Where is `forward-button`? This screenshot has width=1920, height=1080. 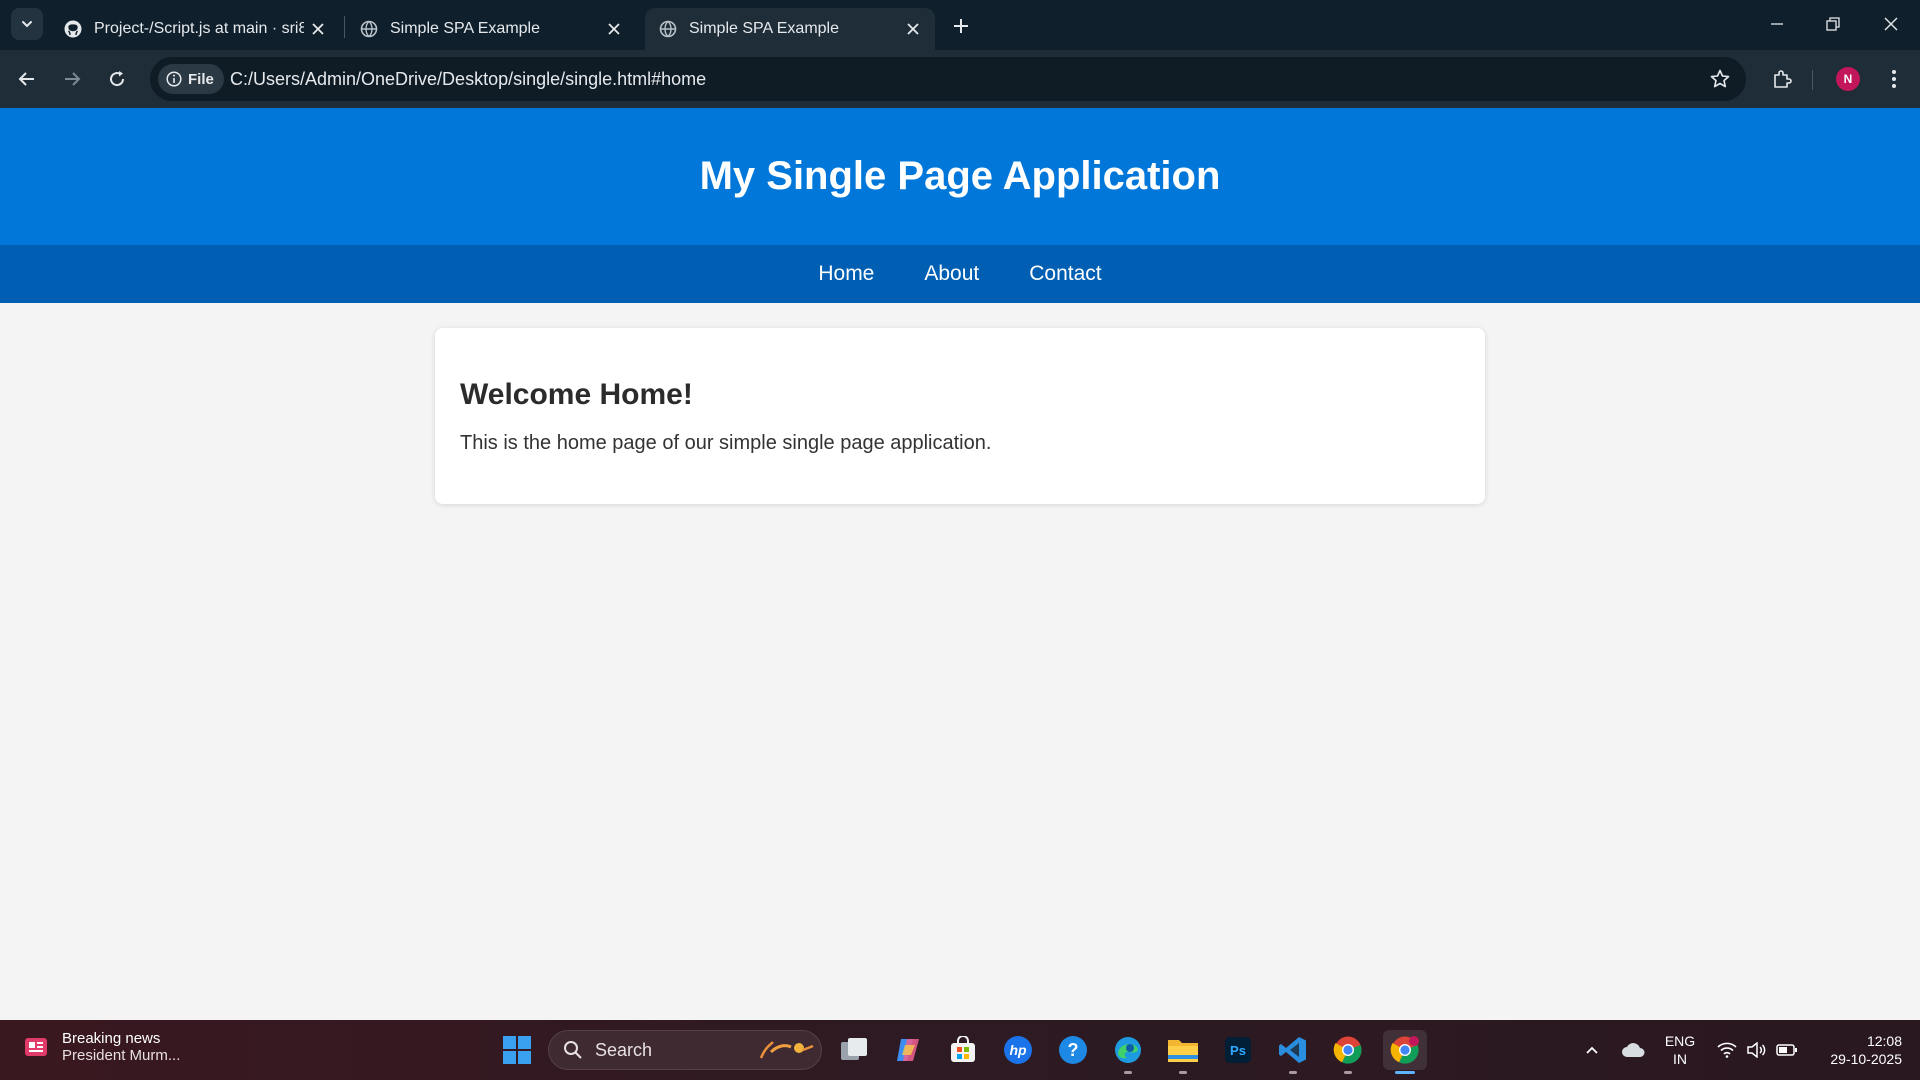 forward-button is located at coordinates (72, 79).